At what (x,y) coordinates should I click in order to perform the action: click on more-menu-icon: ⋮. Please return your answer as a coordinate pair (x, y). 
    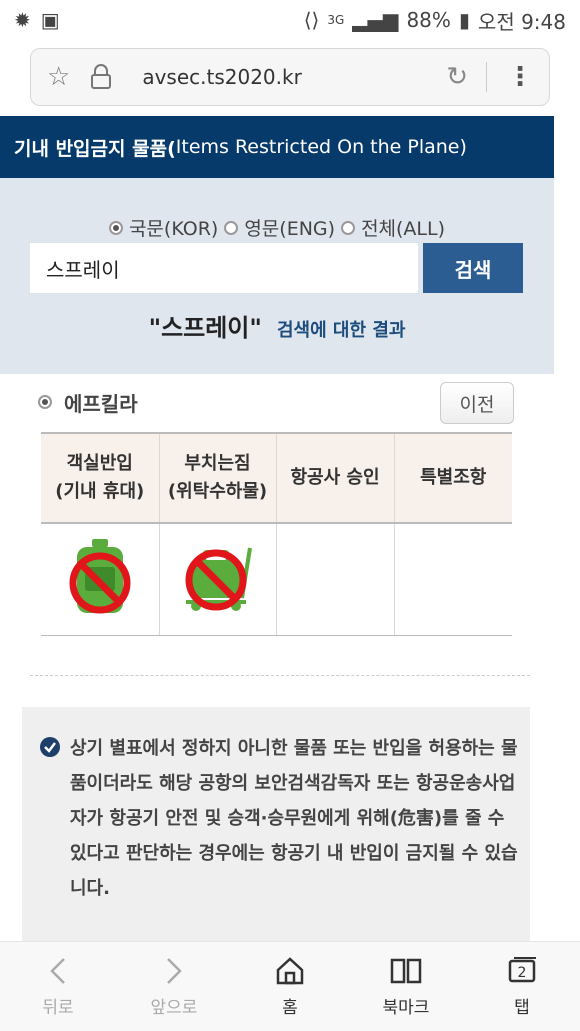
    Looking at the image, I should click on (520, 77).